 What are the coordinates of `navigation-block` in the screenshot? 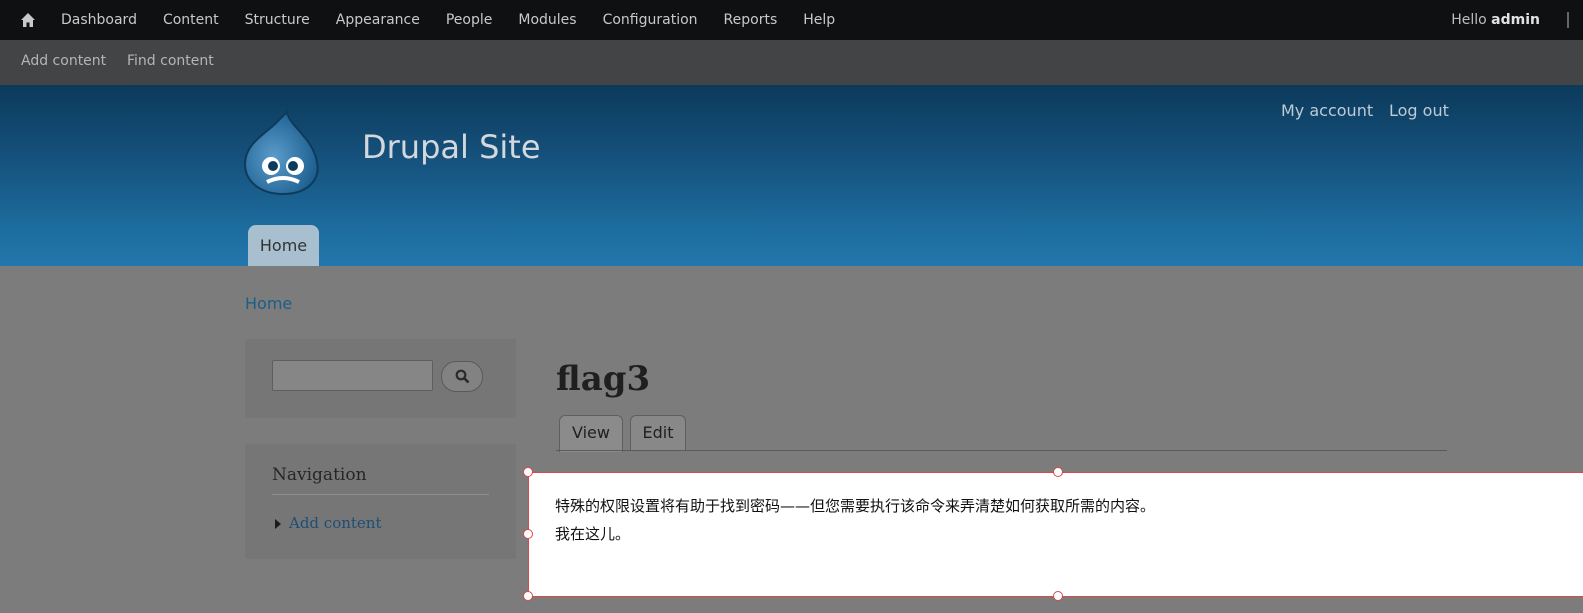 It's located at (380, 501).